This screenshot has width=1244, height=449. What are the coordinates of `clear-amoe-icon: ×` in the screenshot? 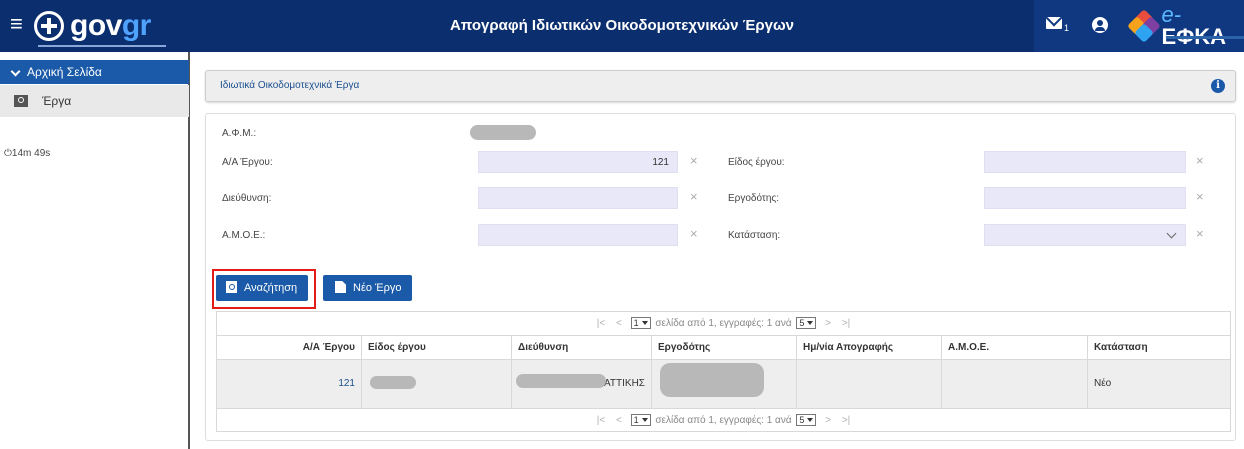 It's located at (694, 233).